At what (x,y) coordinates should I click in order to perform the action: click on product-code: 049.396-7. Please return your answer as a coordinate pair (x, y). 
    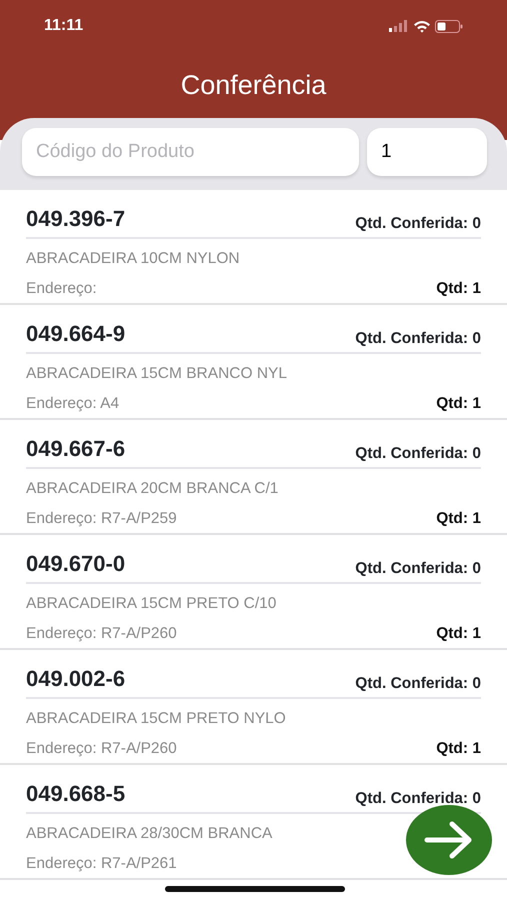
    Looking at the image, I should click on (76, 219).